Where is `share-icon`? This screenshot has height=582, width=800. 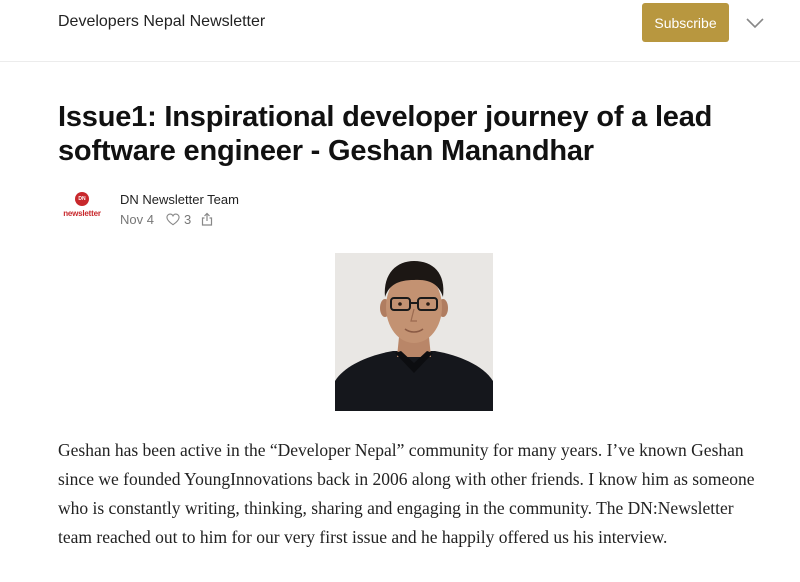 share-icon is located at coordinates (207, 219).